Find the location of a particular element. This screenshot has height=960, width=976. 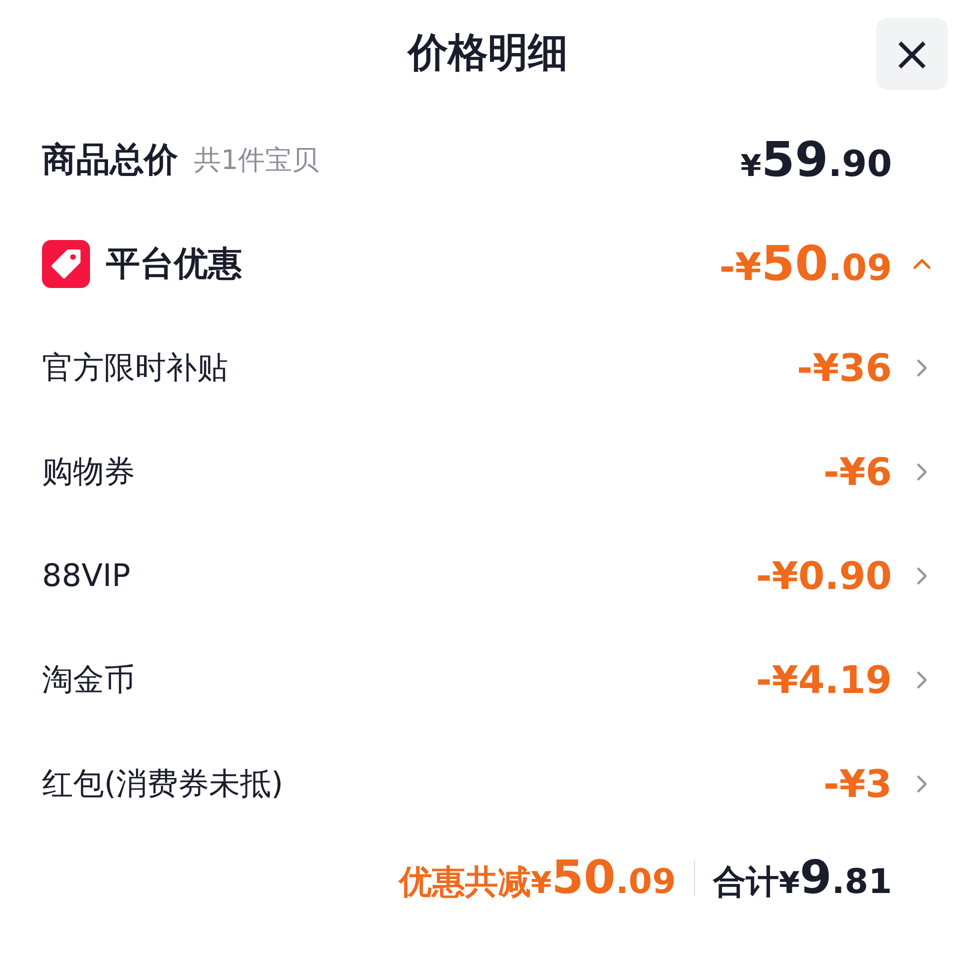

goods-total-price: ¥59.90 is located at coordinates (816, 160).